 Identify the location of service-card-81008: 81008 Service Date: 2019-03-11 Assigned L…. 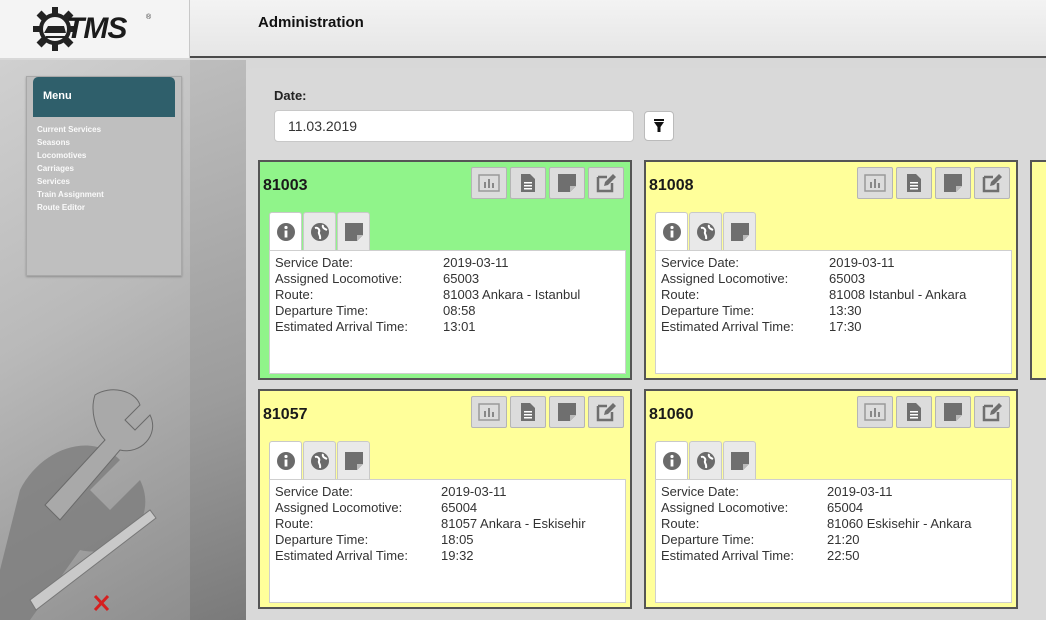
(831, 270).